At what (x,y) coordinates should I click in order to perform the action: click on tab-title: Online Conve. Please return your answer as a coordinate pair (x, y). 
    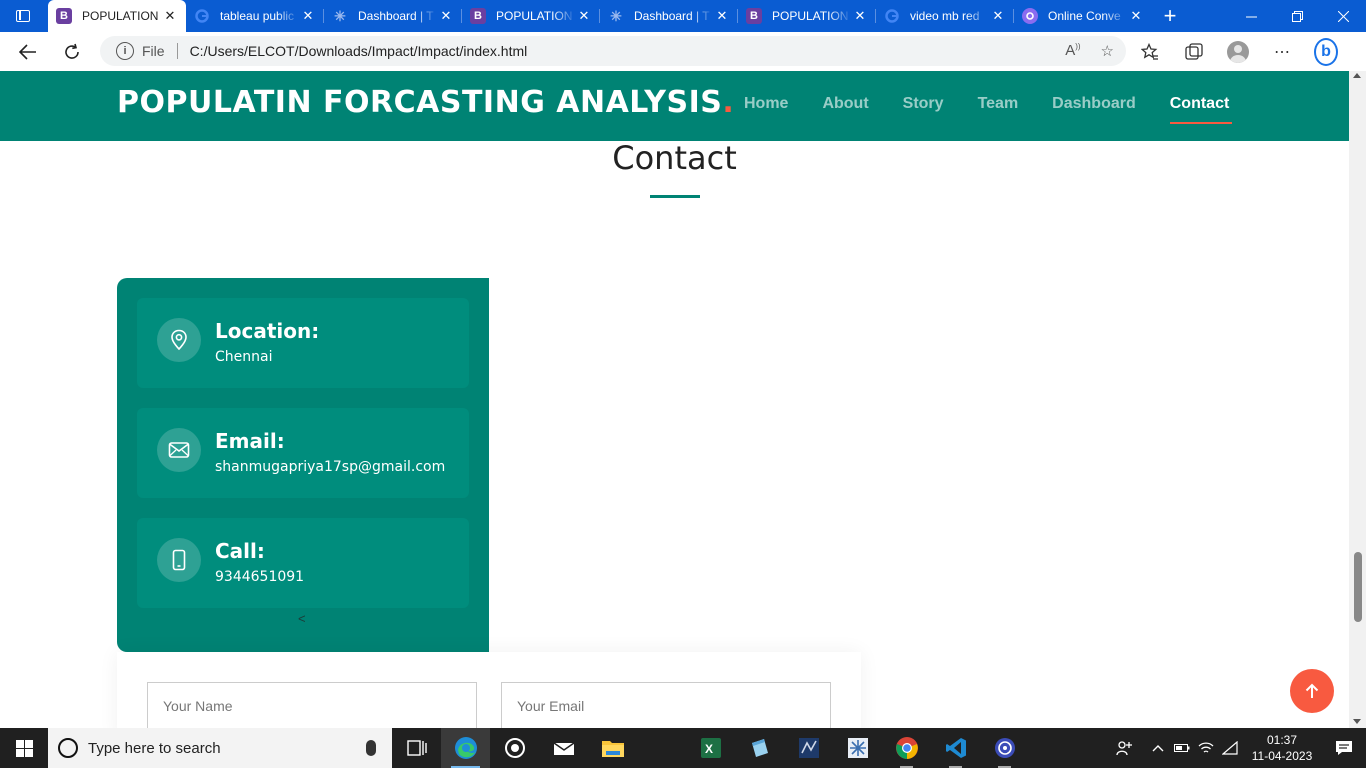
    Looking at the image, I should click on (1084, 16).